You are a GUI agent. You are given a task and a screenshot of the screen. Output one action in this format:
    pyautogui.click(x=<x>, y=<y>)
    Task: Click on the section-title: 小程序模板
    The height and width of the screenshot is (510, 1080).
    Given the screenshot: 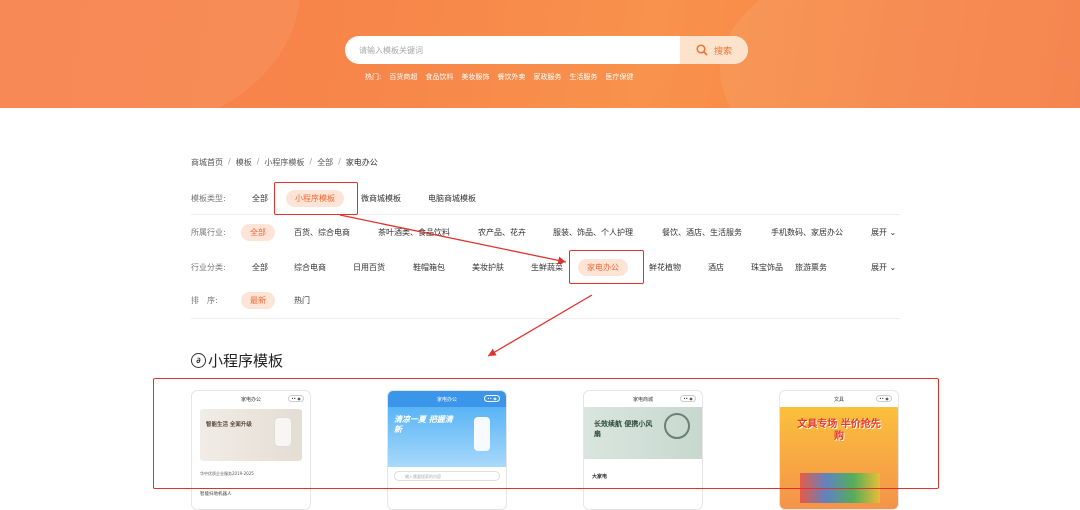 What is the action you would take?
    pyautogui.click(x=246, y=361)
    